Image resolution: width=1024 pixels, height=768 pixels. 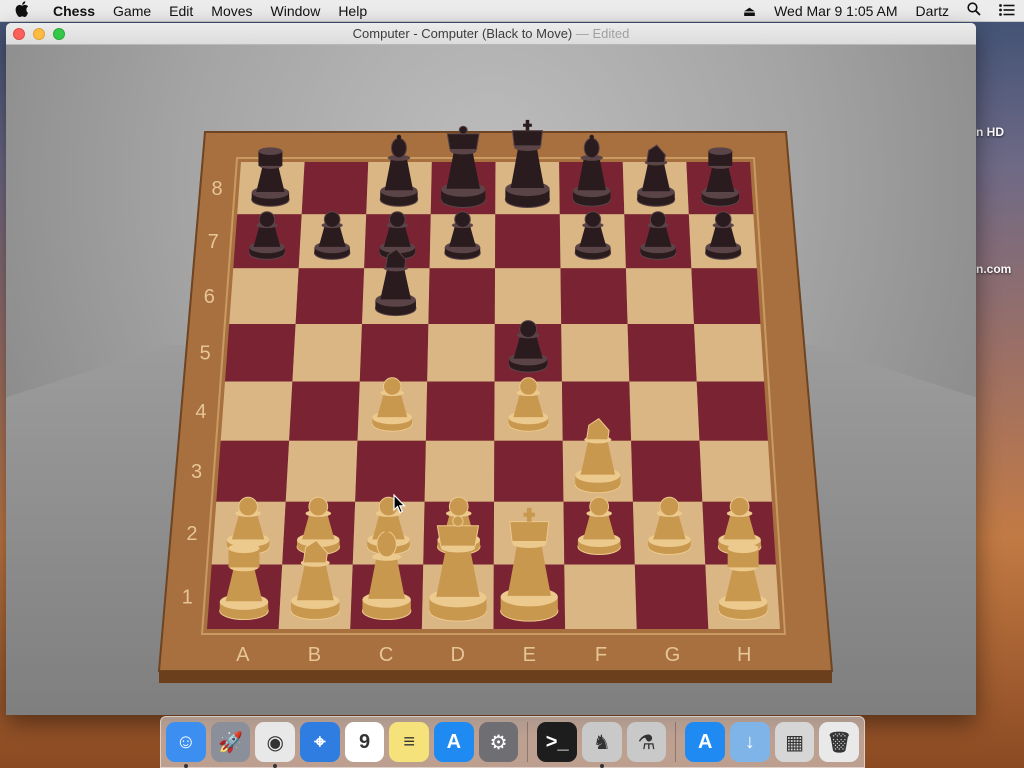 I want to click on mouse-pointer-icon, so click(x=399, y=504).